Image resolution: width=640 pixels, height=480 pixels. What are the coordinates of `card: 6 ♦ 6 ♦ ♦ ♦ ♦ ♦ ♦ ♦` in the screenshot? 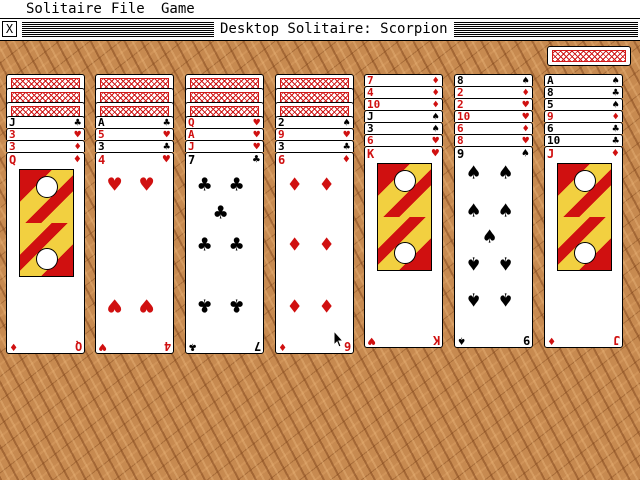 It's located at (314, 253).